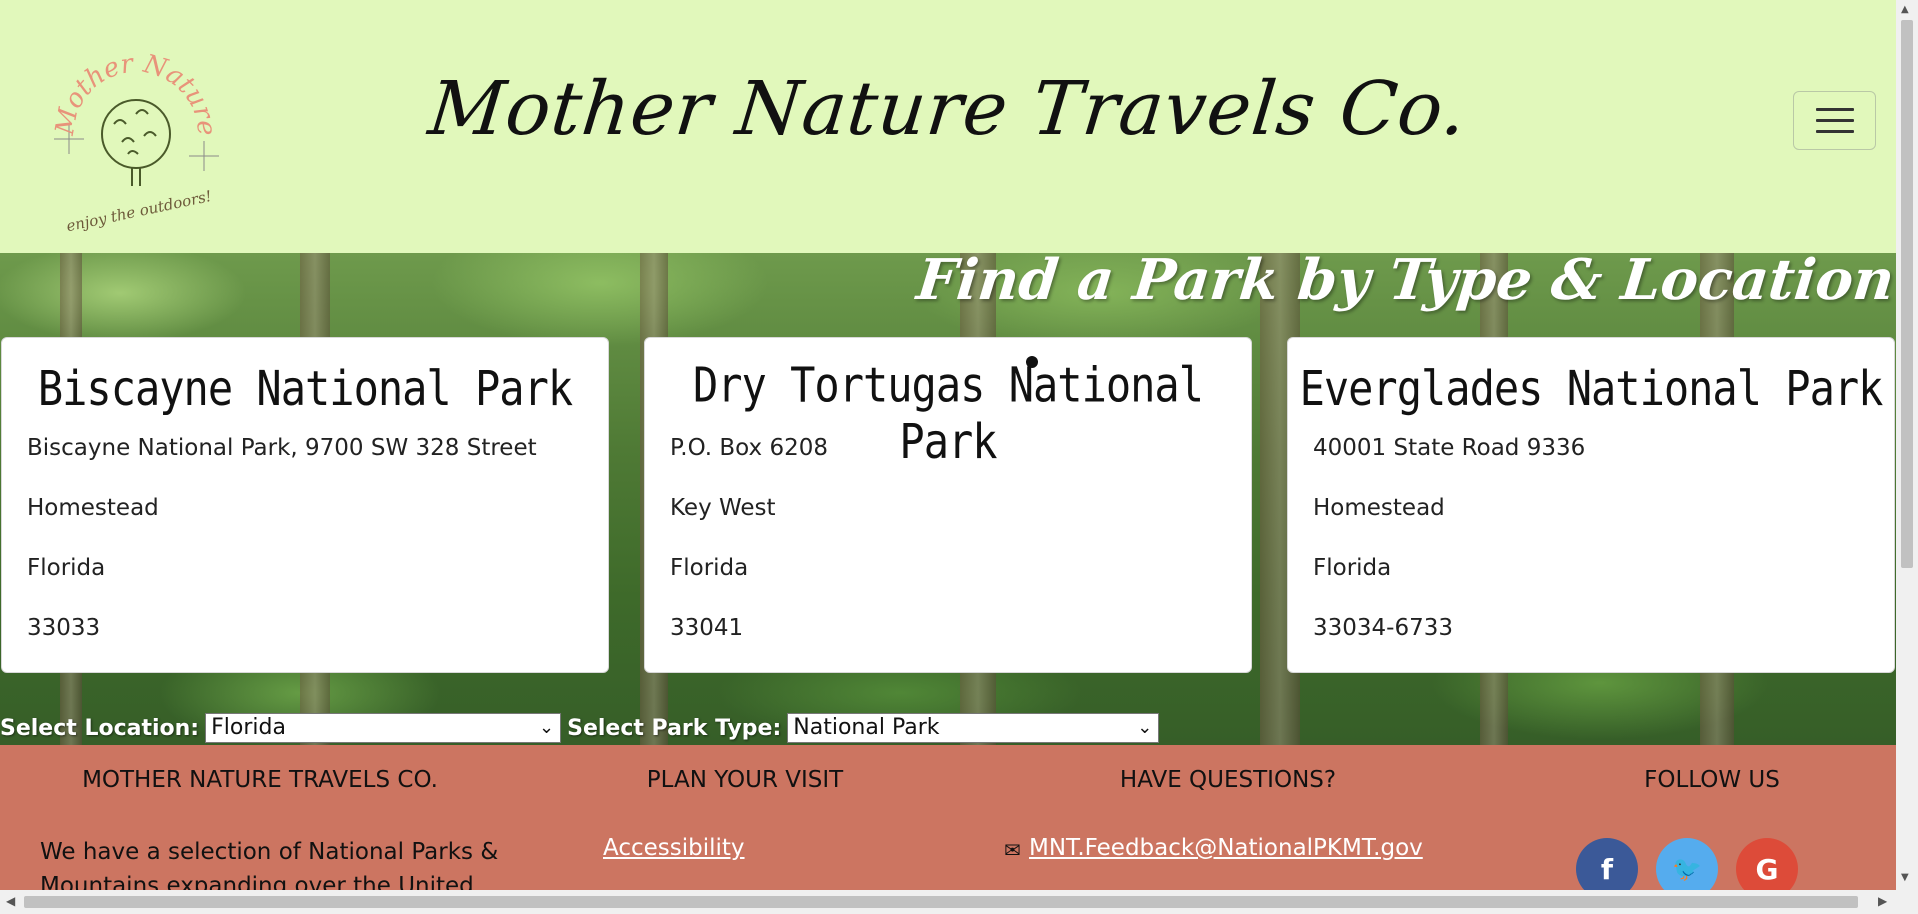 The width and height of the screenshot is (1918, 914). I want to click on park-zip: 33034-6733, so click(1383, 628).